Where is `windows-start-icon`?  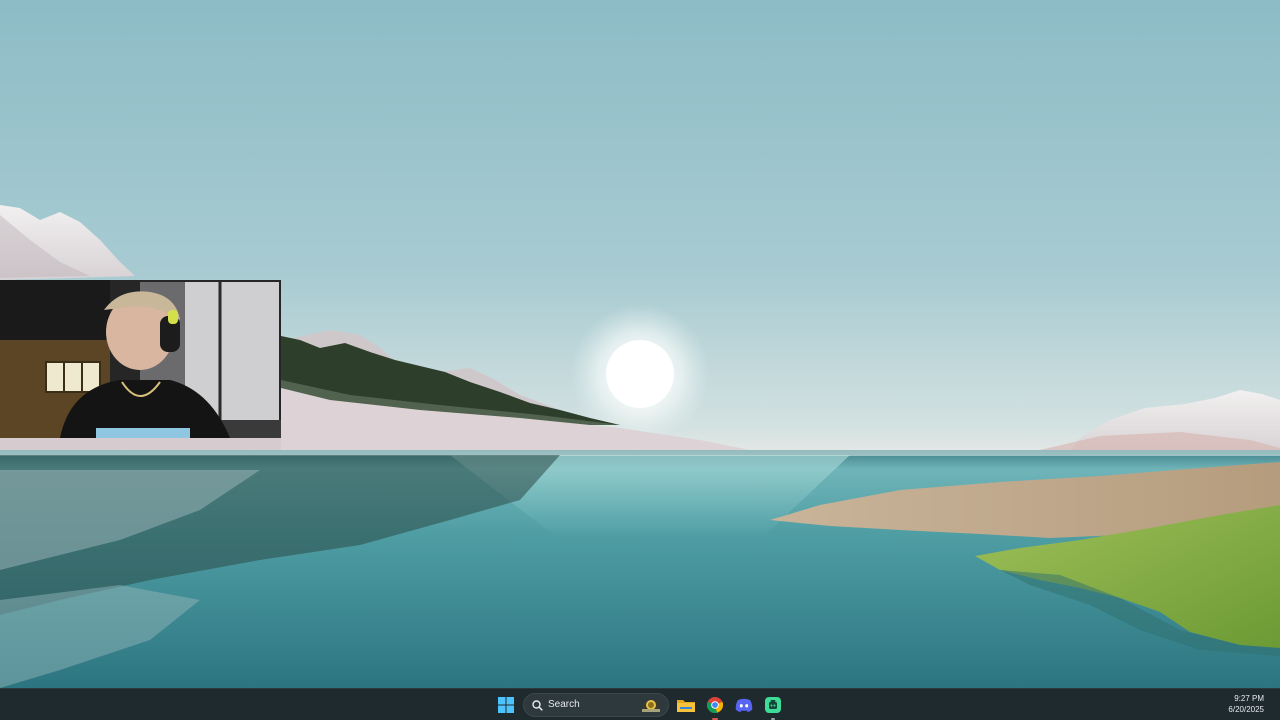
windows-start-icon is located at coordinates (506, 705).